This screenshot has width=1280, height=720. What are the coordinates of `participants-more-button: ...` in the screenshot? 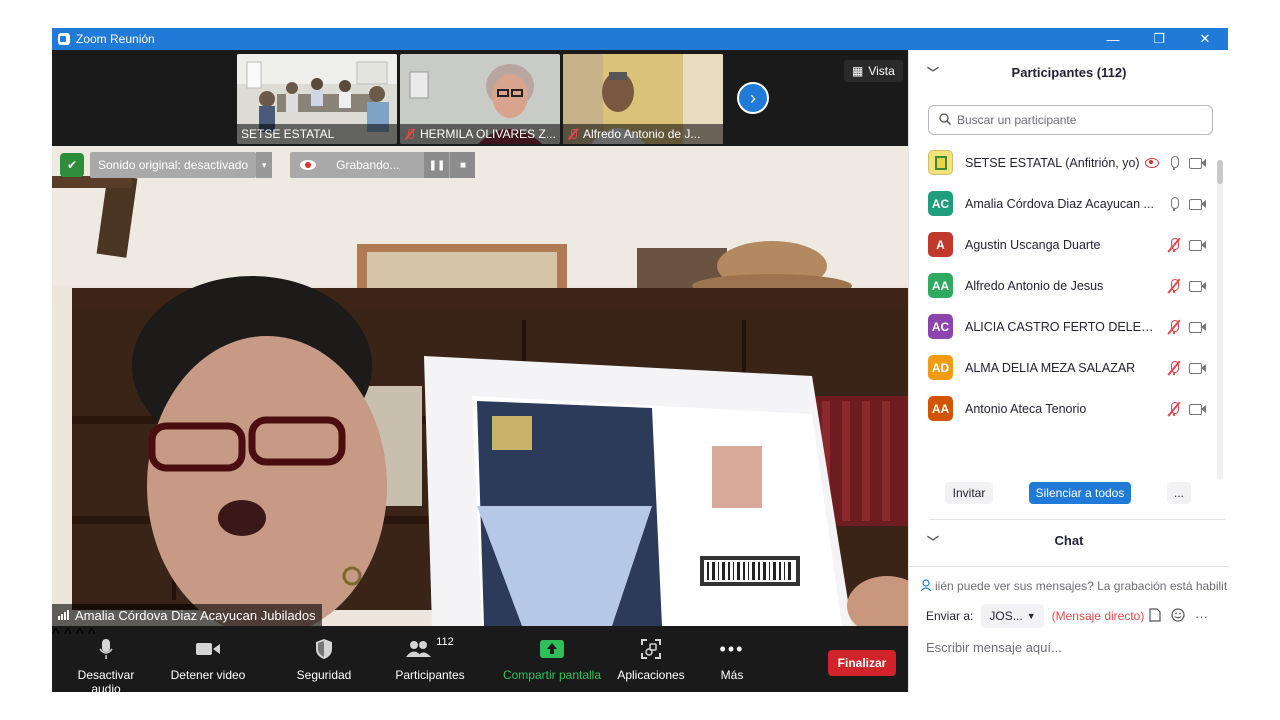 It's located at (1179, 493).